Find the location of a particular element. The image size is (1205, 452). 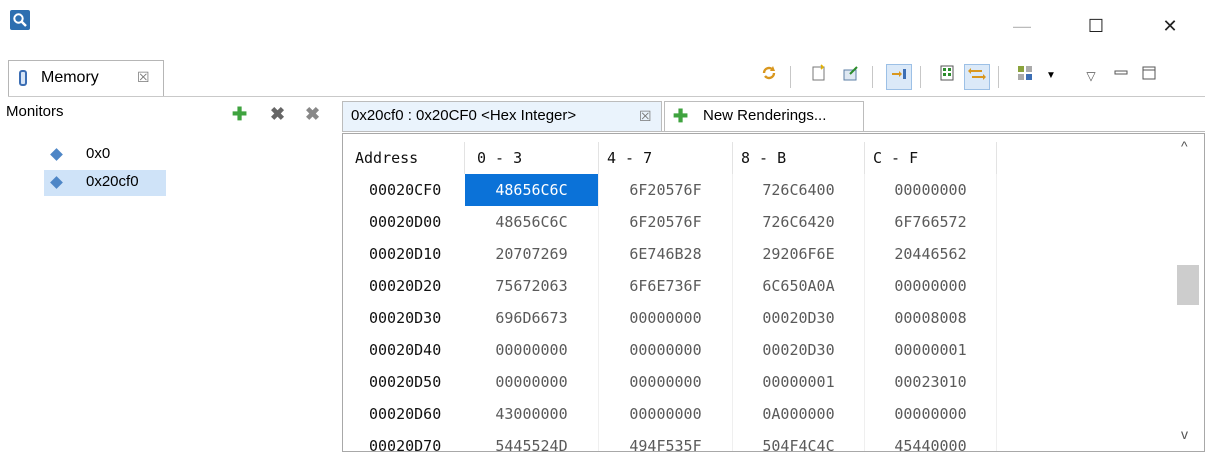

address-cell: 00020CF0 is located at coordinates (405, 190).